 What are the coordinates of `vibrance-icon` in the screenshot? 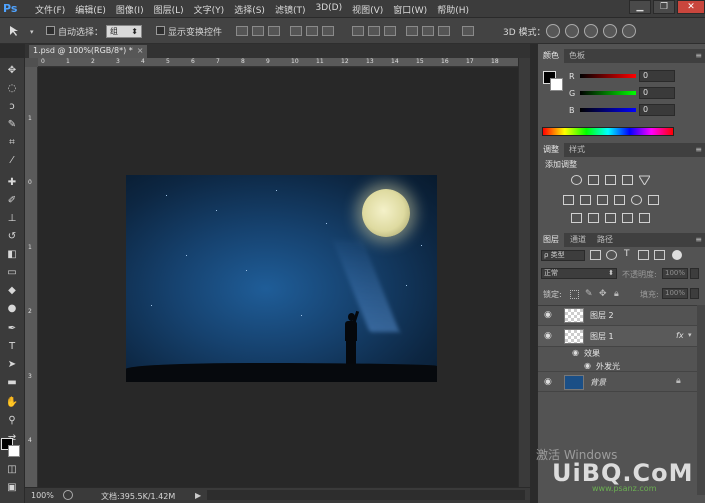 It's located at (644, 180).